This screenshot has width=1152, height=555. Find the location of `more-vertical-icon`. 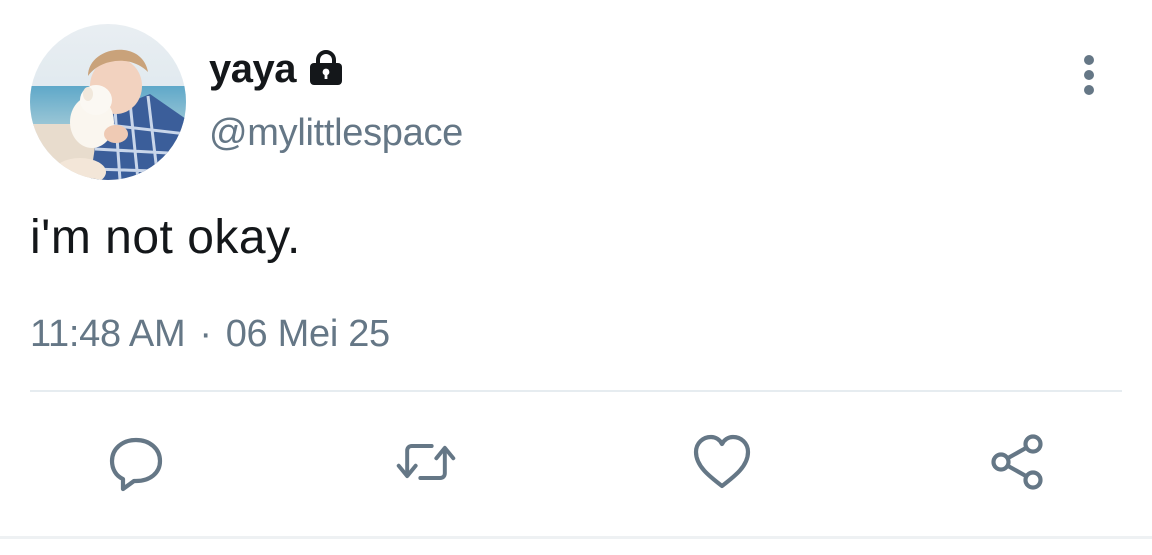

more-vertical-icon is located at coordinates (1089, 75).